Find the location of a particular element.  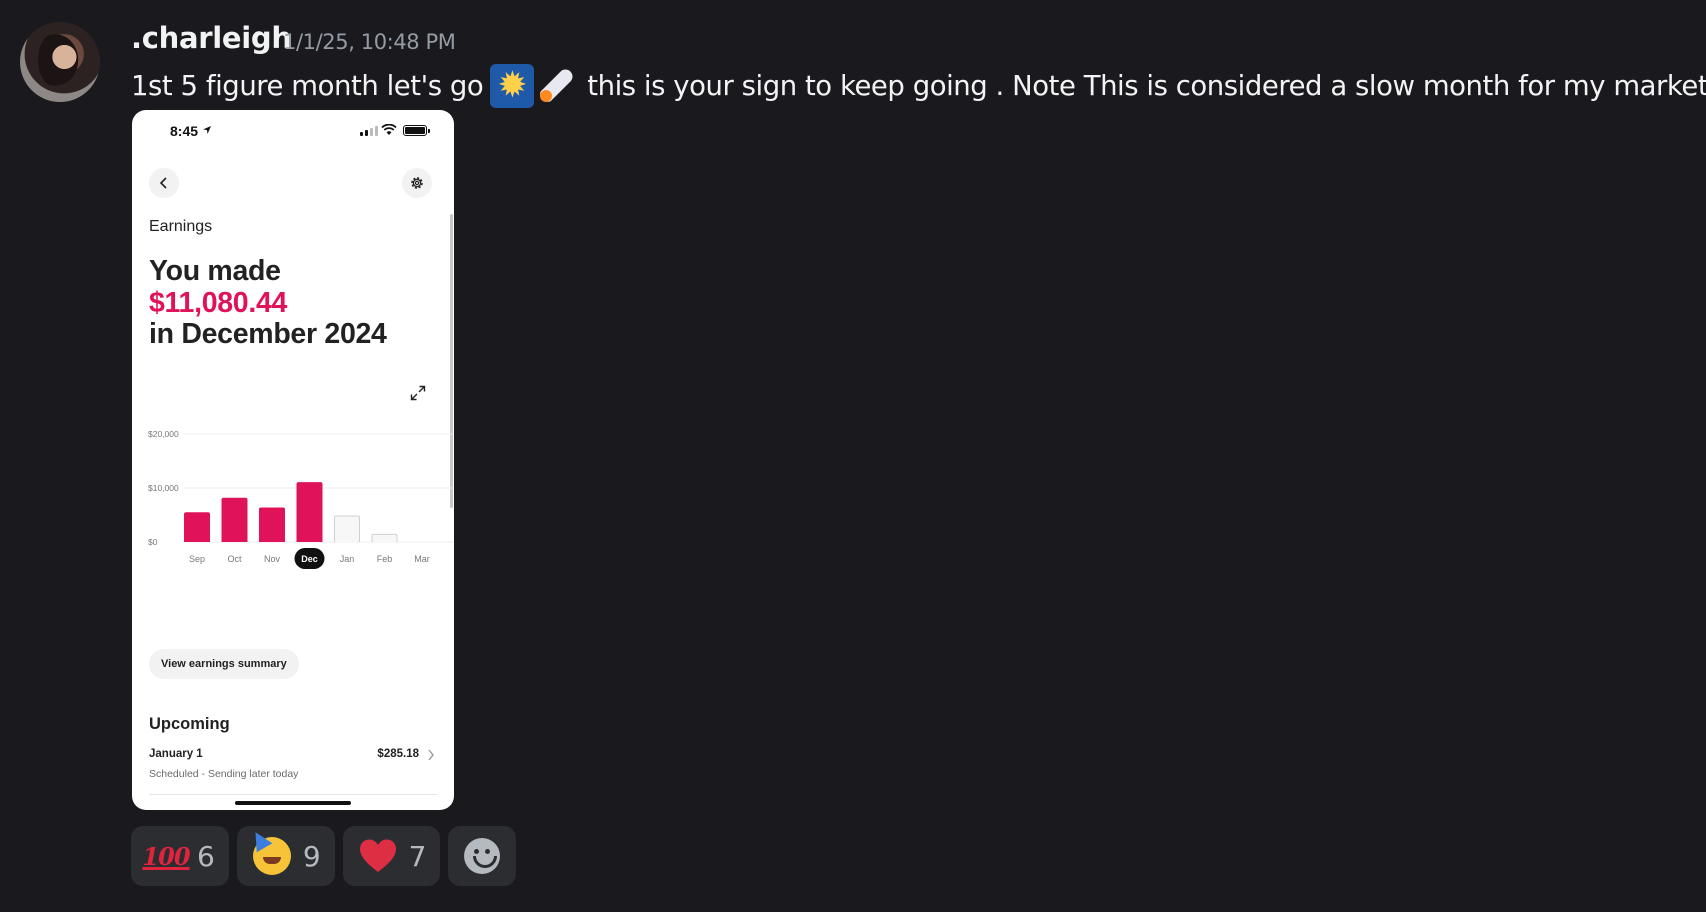

x-tick-dec: Dec is located at coordinates (309, 559).